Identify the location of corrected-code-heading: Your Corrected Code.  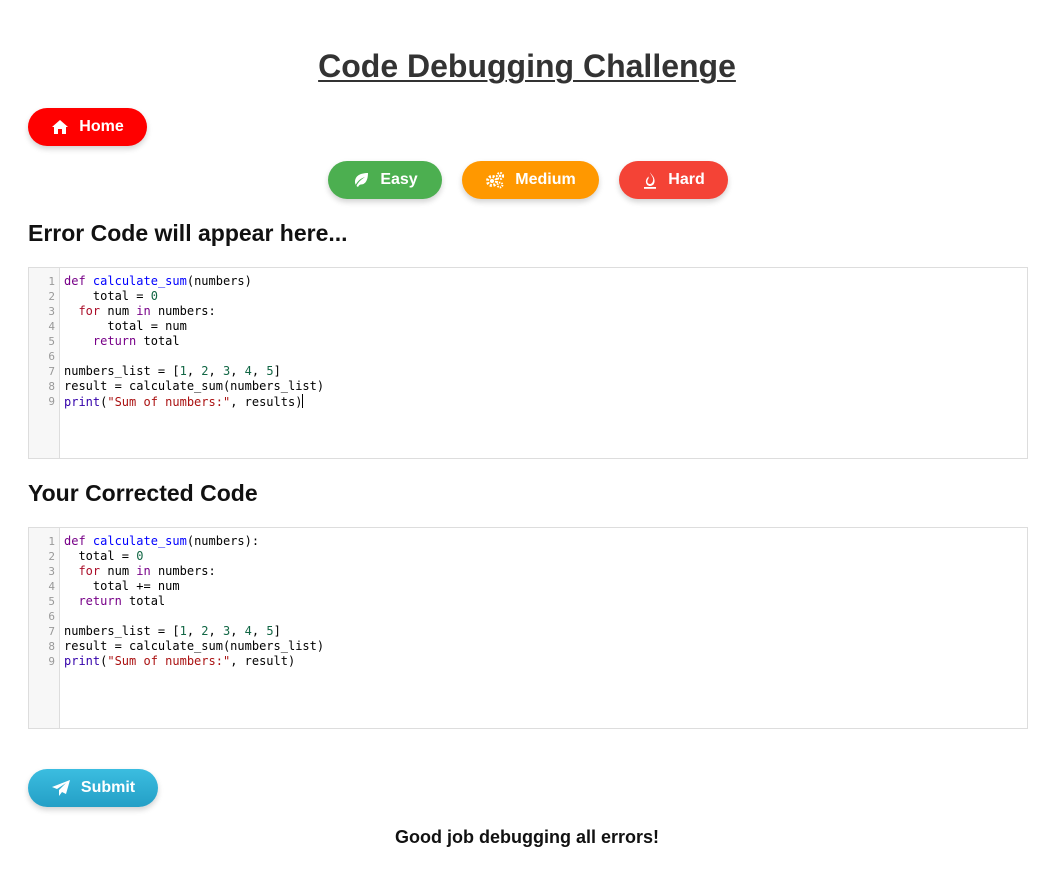
(143, 493).